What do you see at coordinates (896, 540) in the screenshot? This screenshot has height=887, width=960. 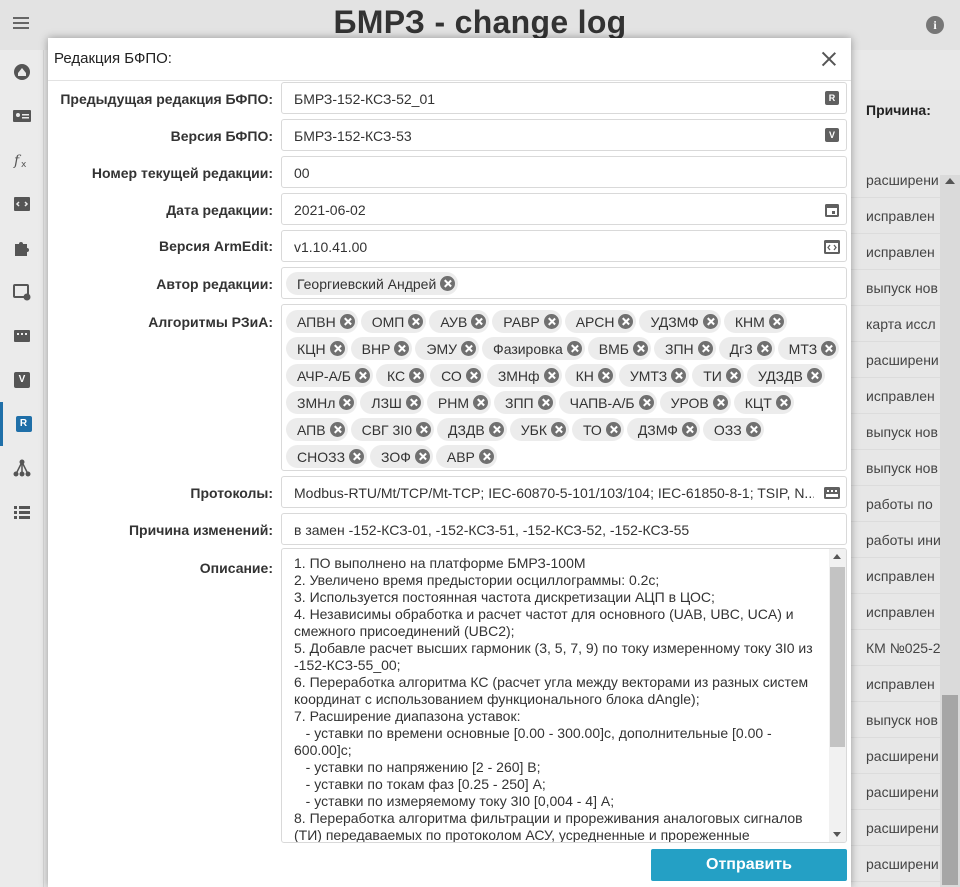 I see `table-row: работы ини` at bounding box center [896, 540].